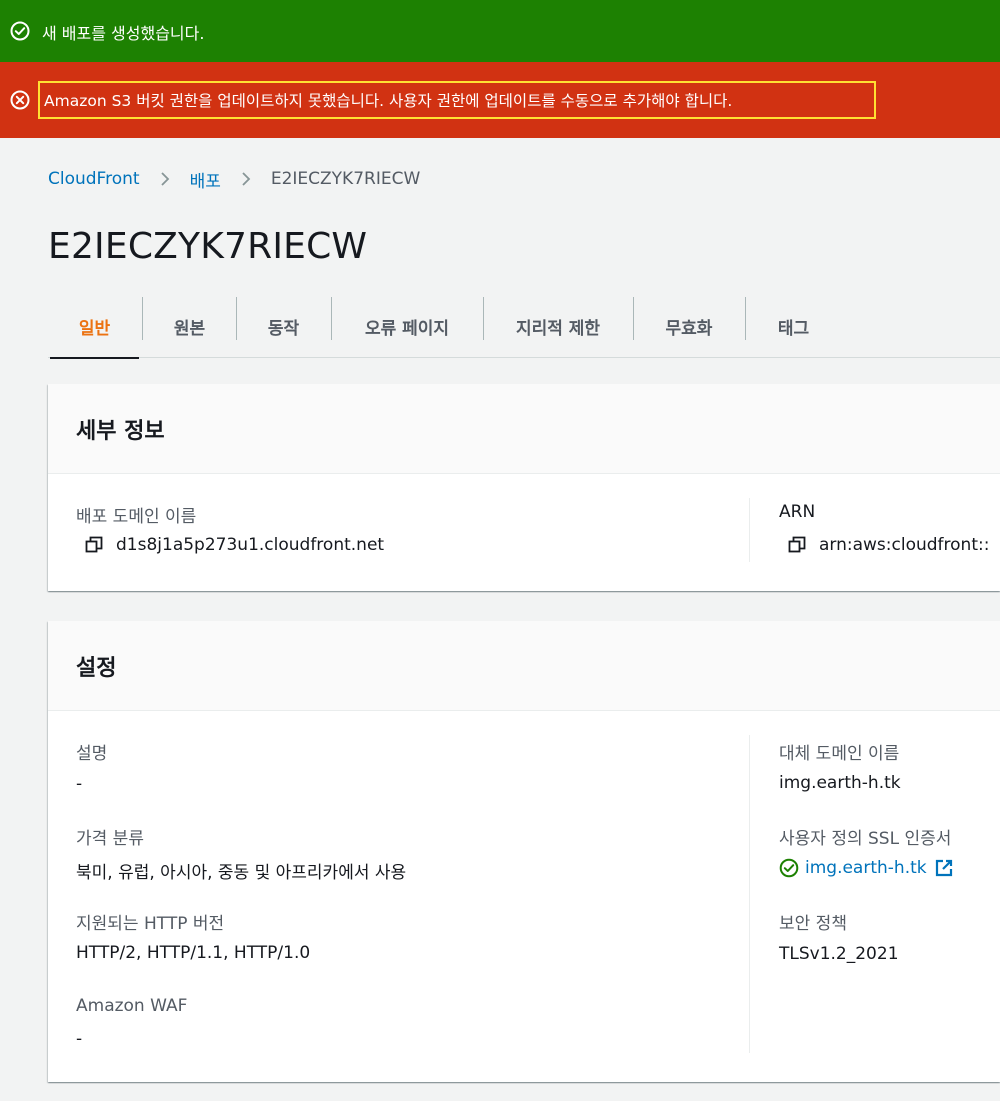  I want to click on http-version-value: HTTP/2, HTTP/1.1, HTTP/1.0, so click(193, 953).